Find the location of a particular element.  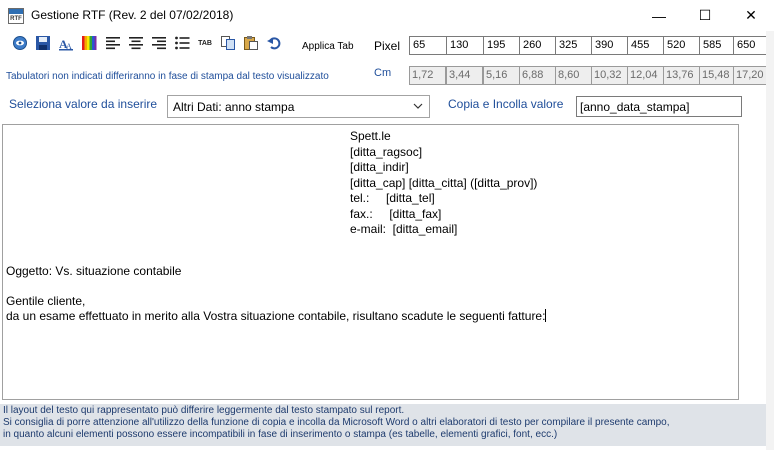

cm-value-7: 12,04 is located at coordinates (645, 75).